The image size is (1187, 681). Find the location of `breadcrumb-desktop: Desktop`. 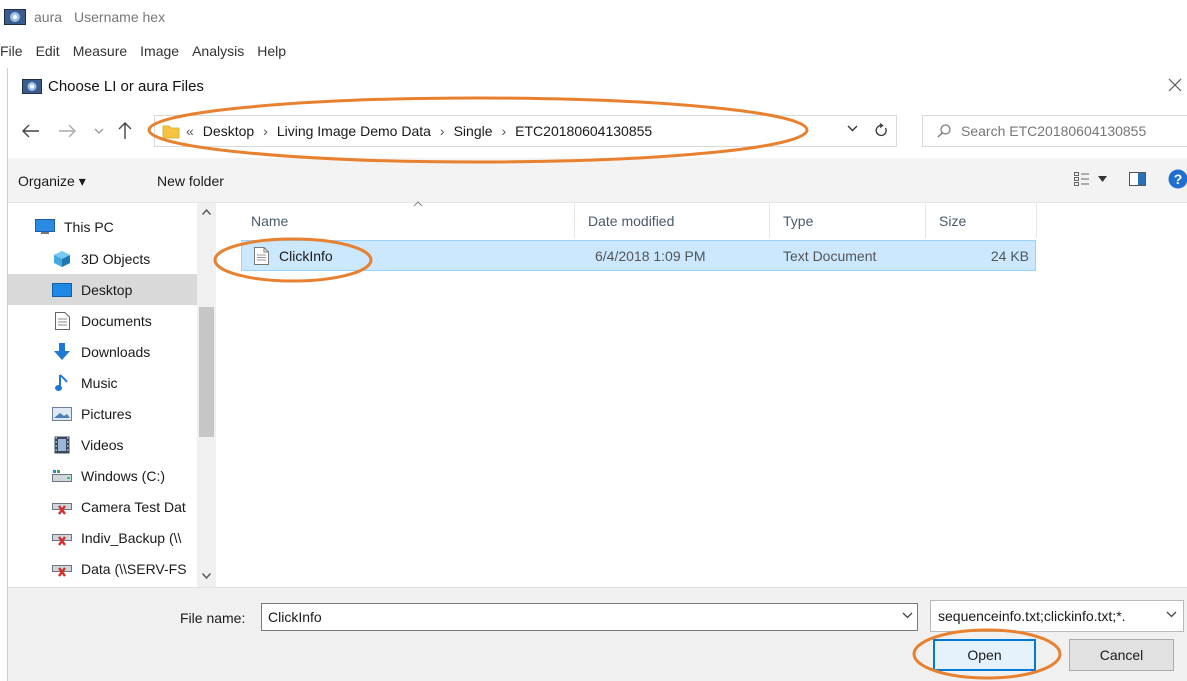

breadcrumb-desktop: Desktop is located at coordinates (228, 131).